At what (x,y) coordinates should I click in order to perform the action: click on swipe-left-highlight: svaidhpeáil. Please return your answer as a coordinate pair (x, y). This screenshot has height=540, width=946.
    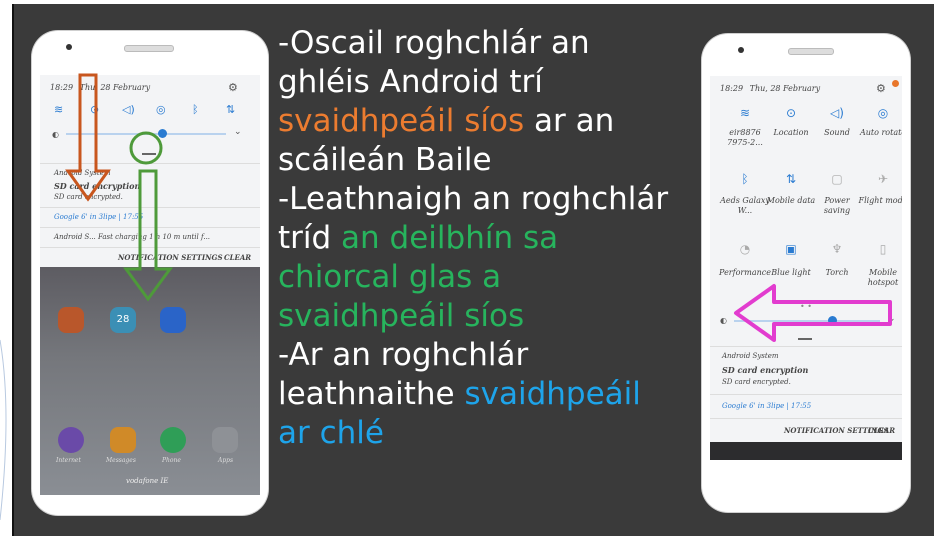
    Looking at the image, I should click on (552, 394).